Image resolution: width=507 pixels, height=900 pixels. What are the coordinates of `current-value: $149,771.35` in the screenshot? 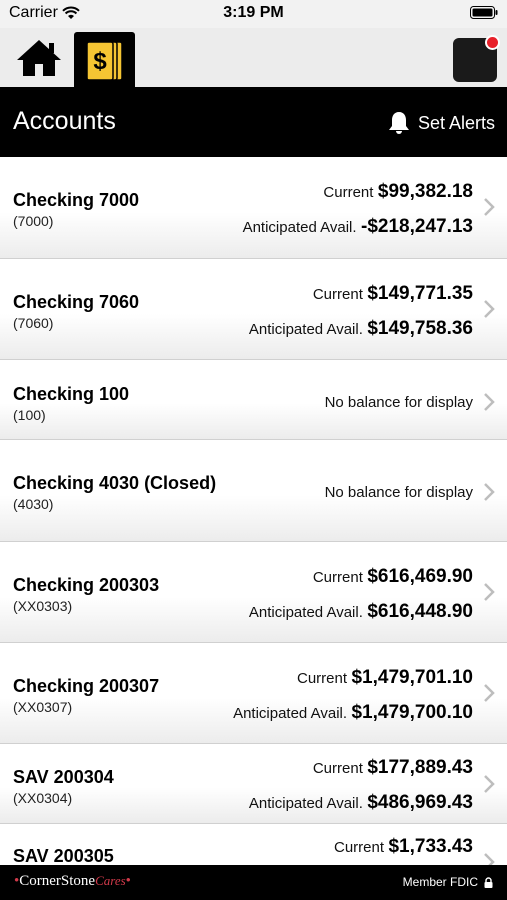 It's located at (420, 293).